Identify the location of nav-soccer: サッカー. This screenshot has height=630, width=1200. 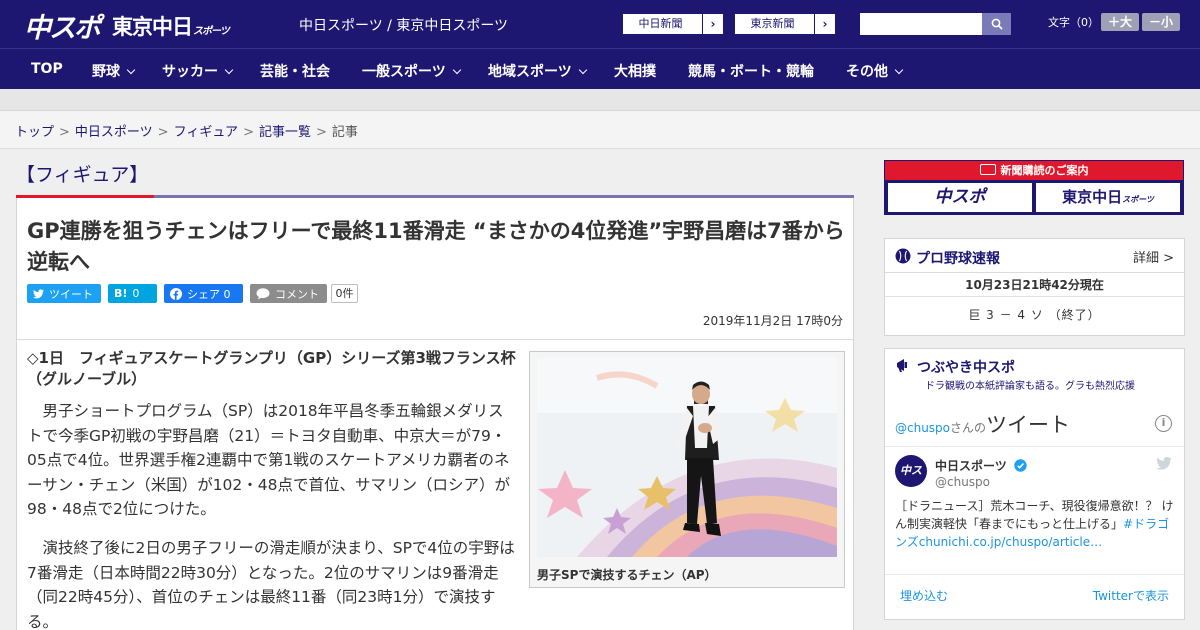
(198, 71).